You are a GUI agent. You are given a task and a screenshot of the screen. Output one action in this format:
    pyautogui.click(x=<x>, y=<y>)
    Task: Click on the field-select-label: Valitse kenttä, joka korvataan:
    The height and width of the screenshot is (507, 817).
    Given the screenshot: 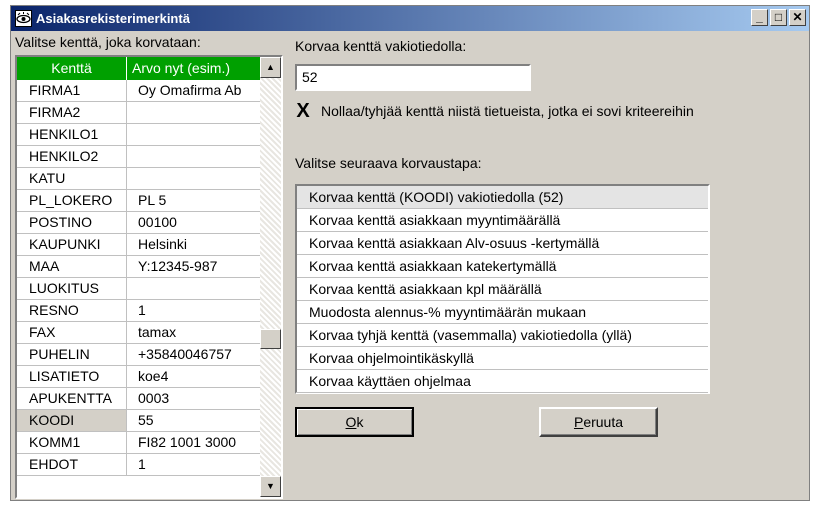 What is the action you would take?
    pyautogui.click(x=108, y=42)
    